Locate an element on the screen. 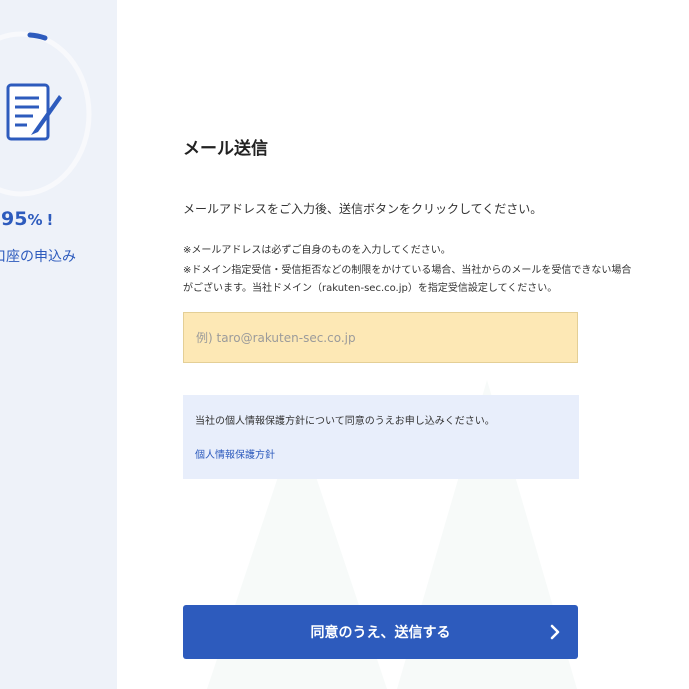  email-input is located at coordinates (380, 337).